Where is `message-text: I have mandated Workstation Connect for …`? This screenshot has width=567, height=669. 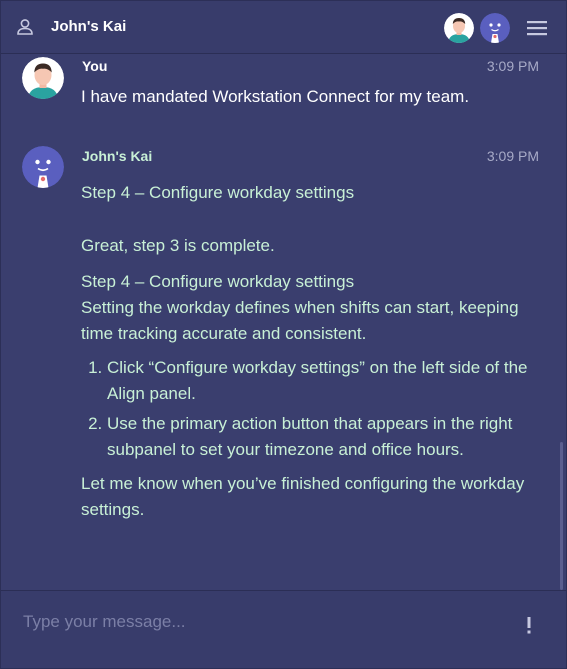
message-text: I have mandated Workstation Connect for … is located at coordinates (275, 96).